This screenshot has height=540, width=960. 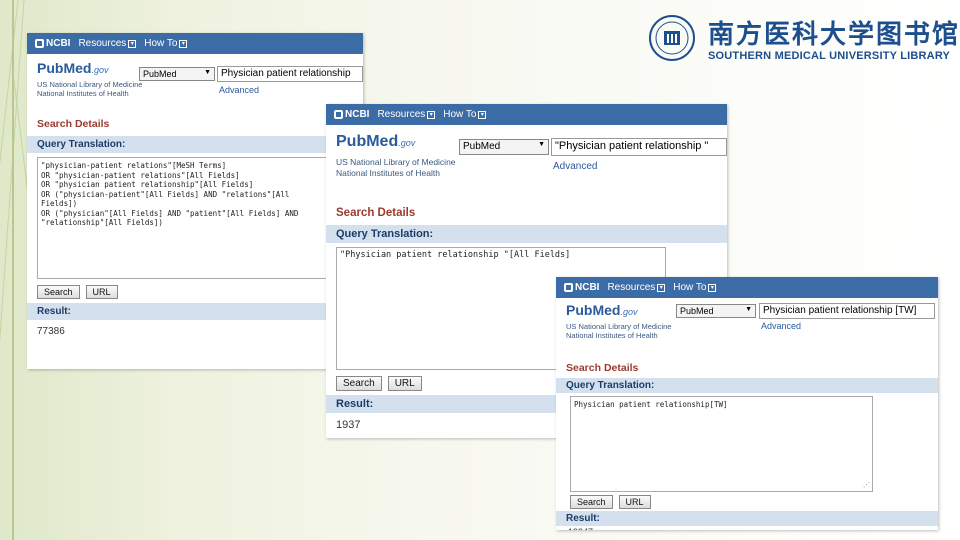 What do you see at coordinates (866, 486) in the screenshot?
I see `resize-grip-icon: ⋰` at bounding box center [866, 486].